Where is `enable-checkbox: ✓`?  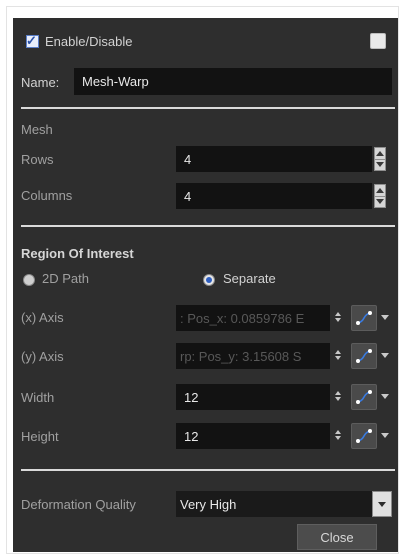 enable-checkbox: ✓ is located at coordinates (32, 40).